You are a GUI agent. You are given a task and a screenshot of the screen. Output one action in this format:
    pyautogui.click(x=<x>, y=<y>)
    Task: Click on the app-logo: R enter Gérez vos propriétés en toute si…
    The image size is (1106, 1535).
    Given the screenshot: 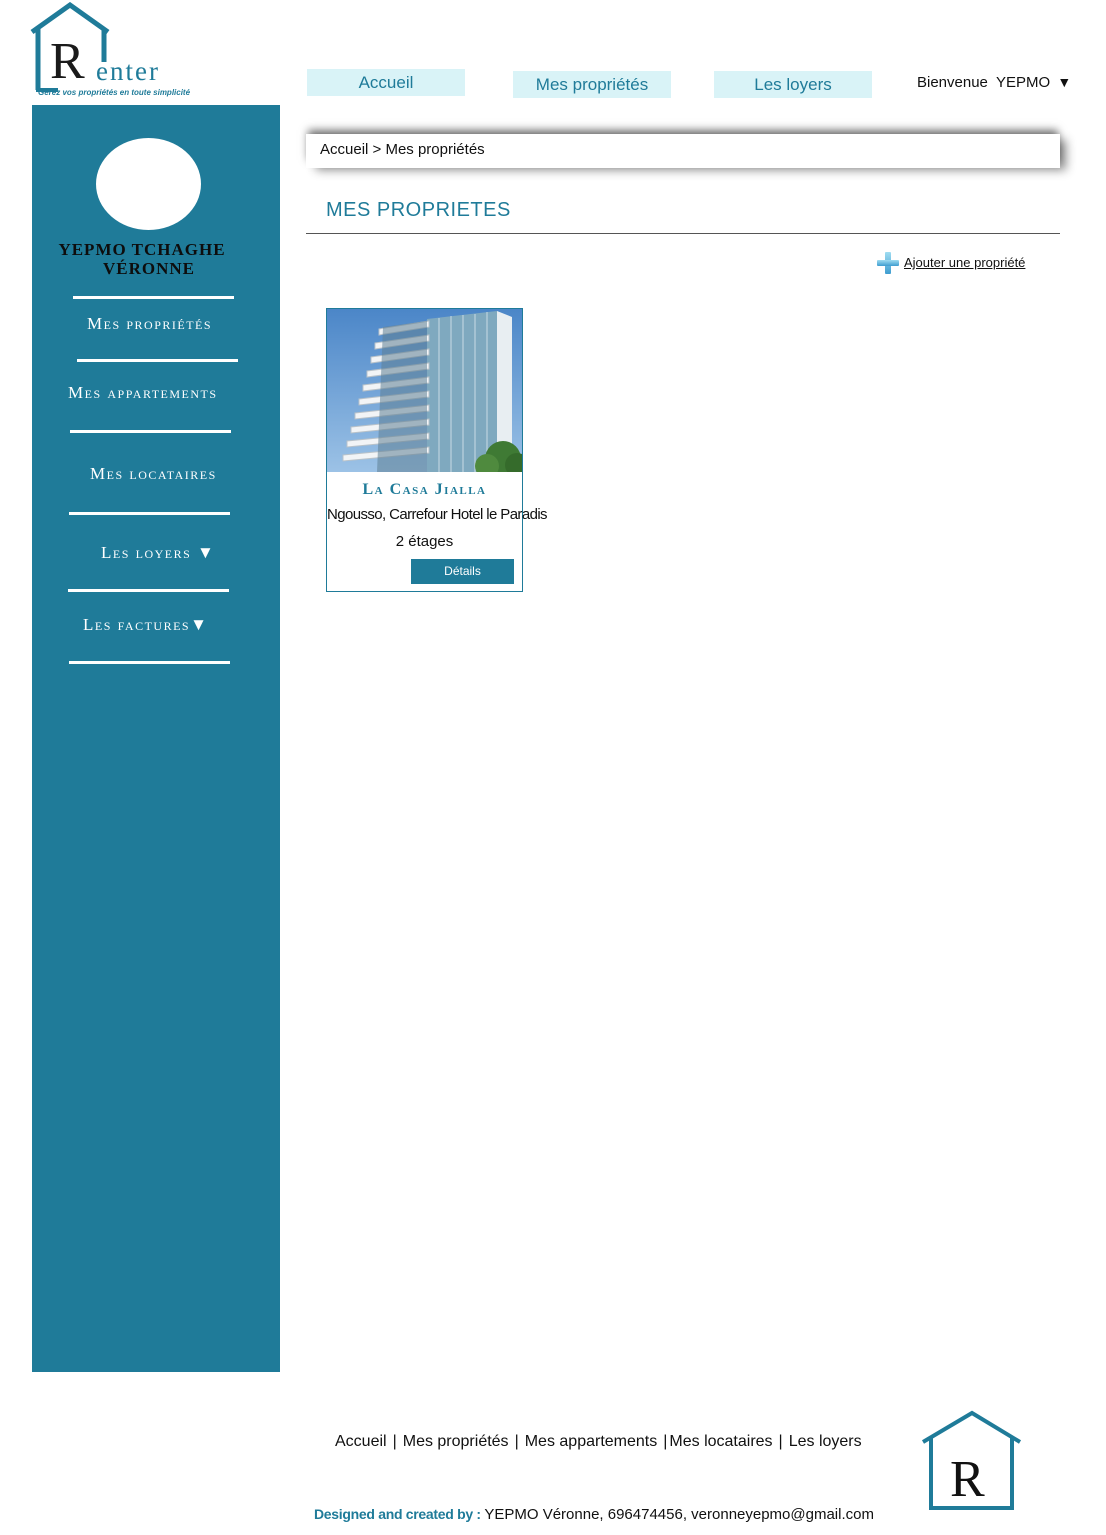 What is the action you would take?
    pyautogui.click(x=110, y=52)
    